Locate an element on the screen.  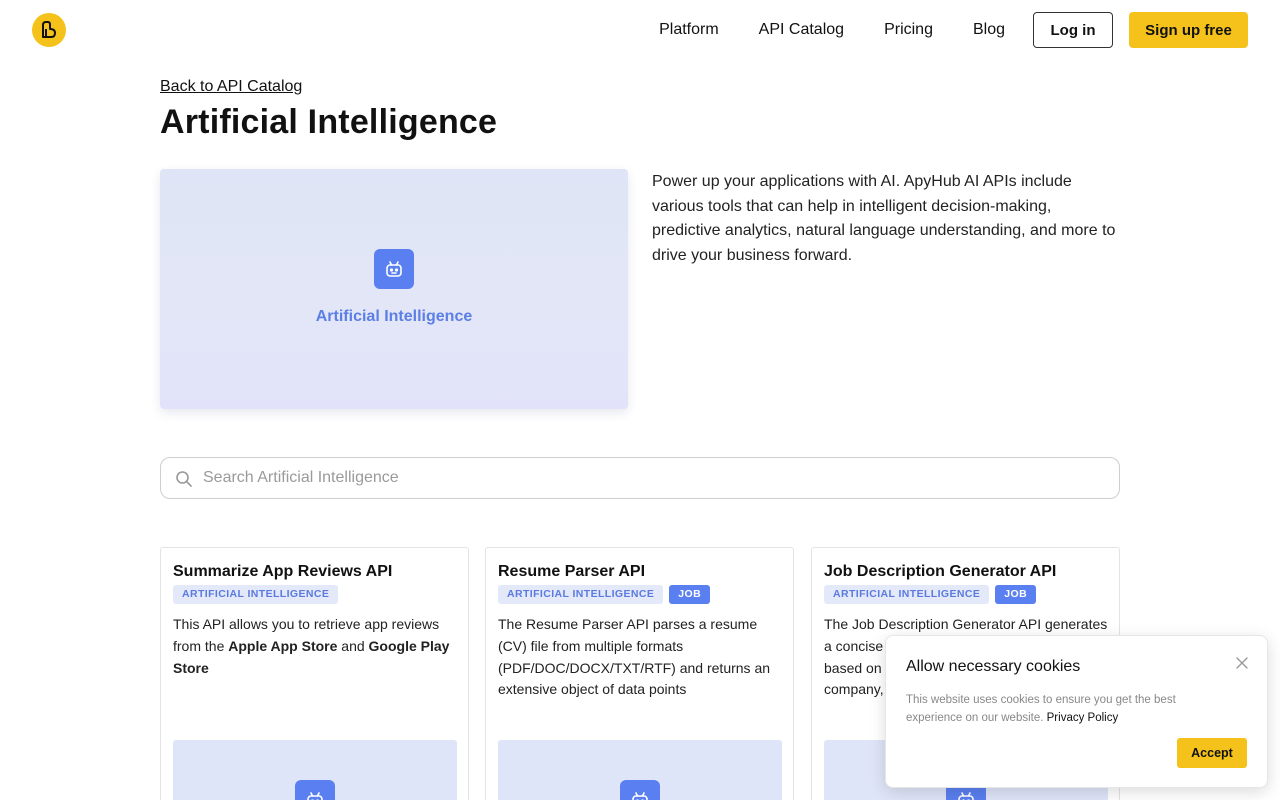
cookie-banner-title: Allow necessary cookies is located at coordinates (993, 666).